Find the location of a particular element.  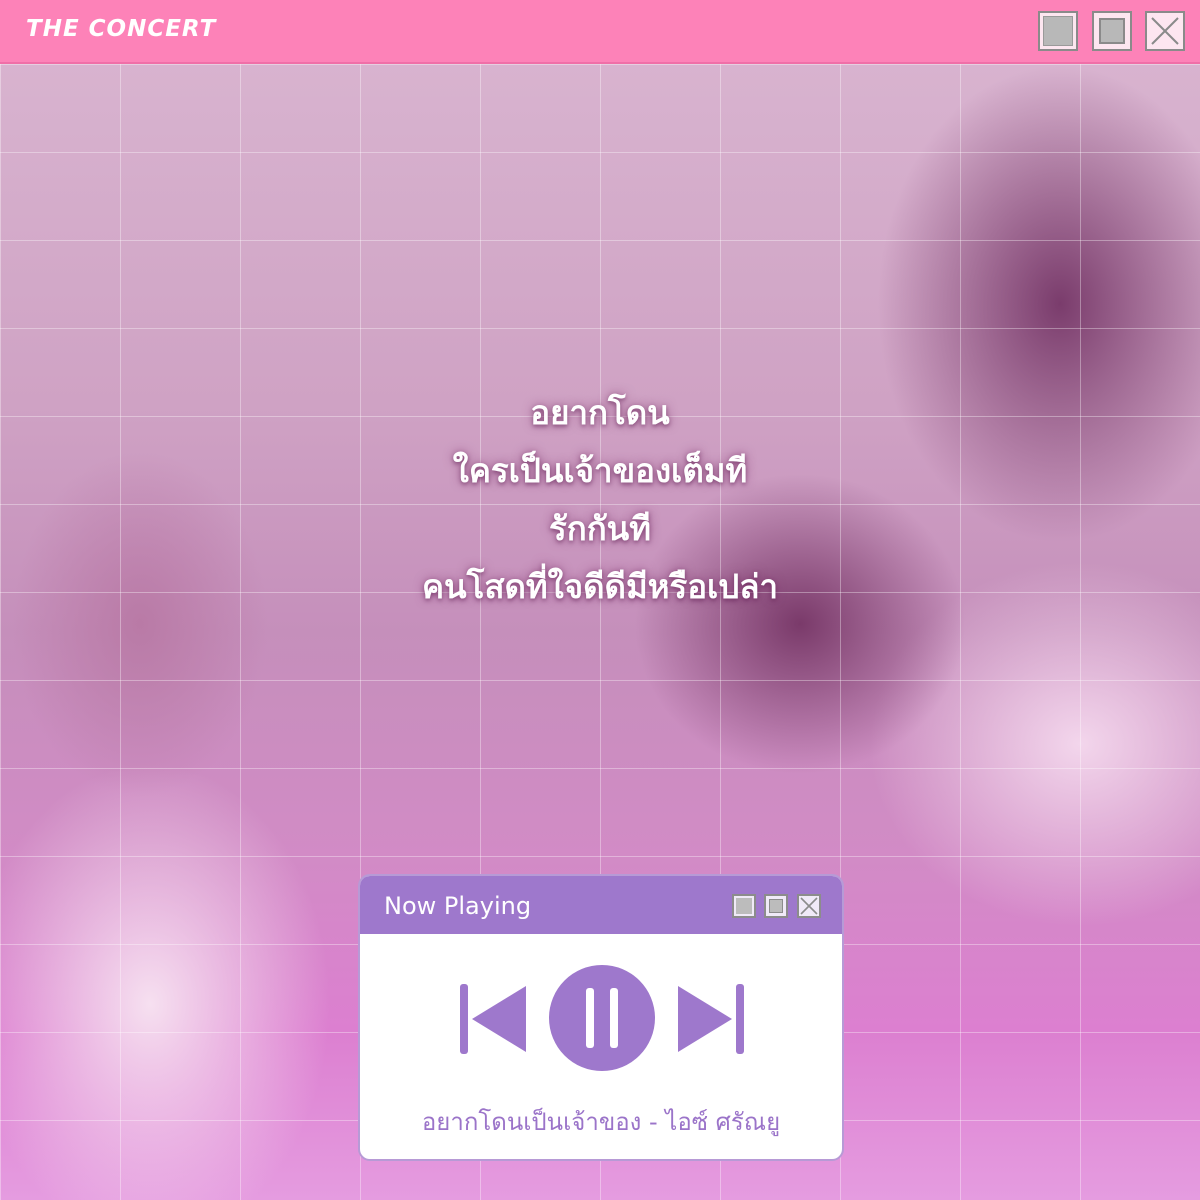

player-title: Now Playing is located at coordinates (458, 906).